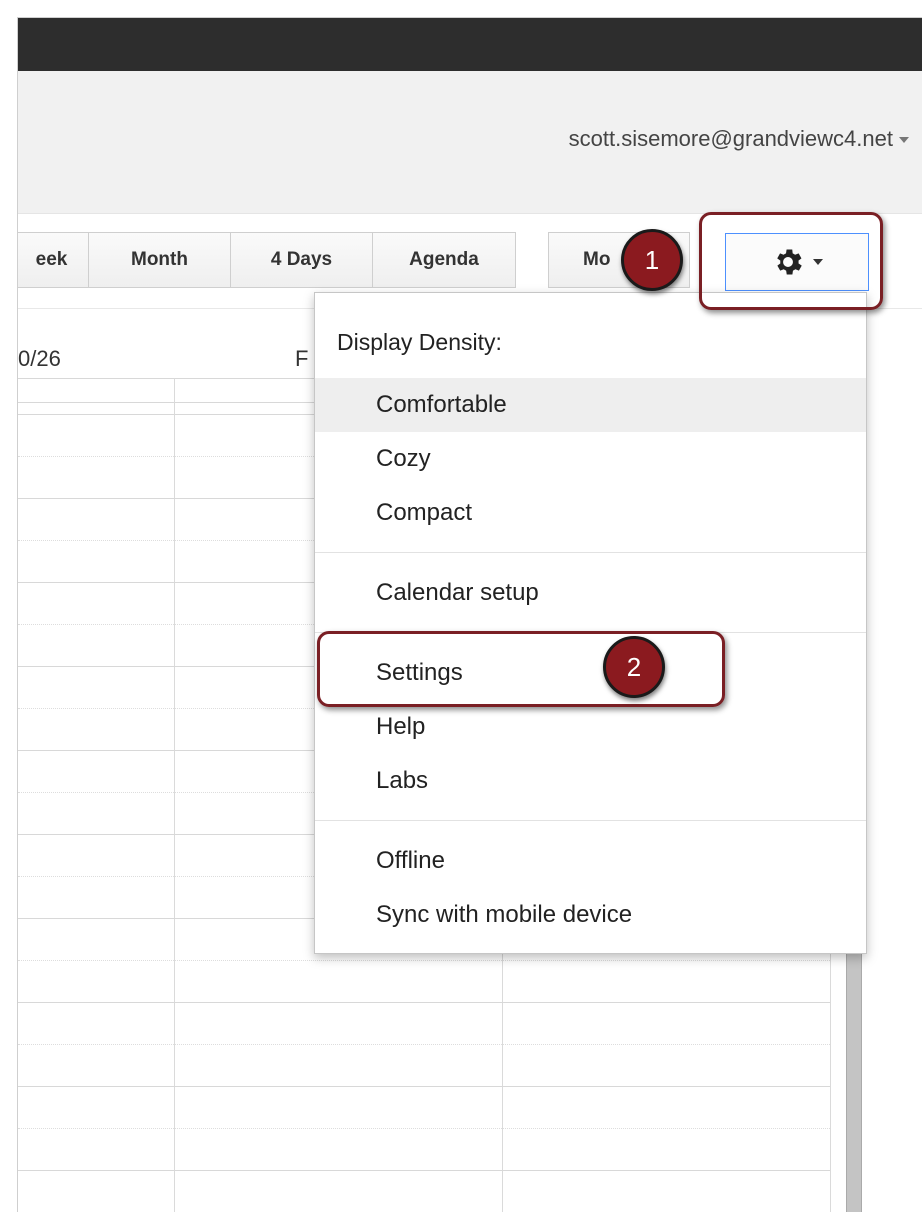 This screenshot has height=1212, width=922. I want to click on day-header-date: 0/26, so click(39, 358).